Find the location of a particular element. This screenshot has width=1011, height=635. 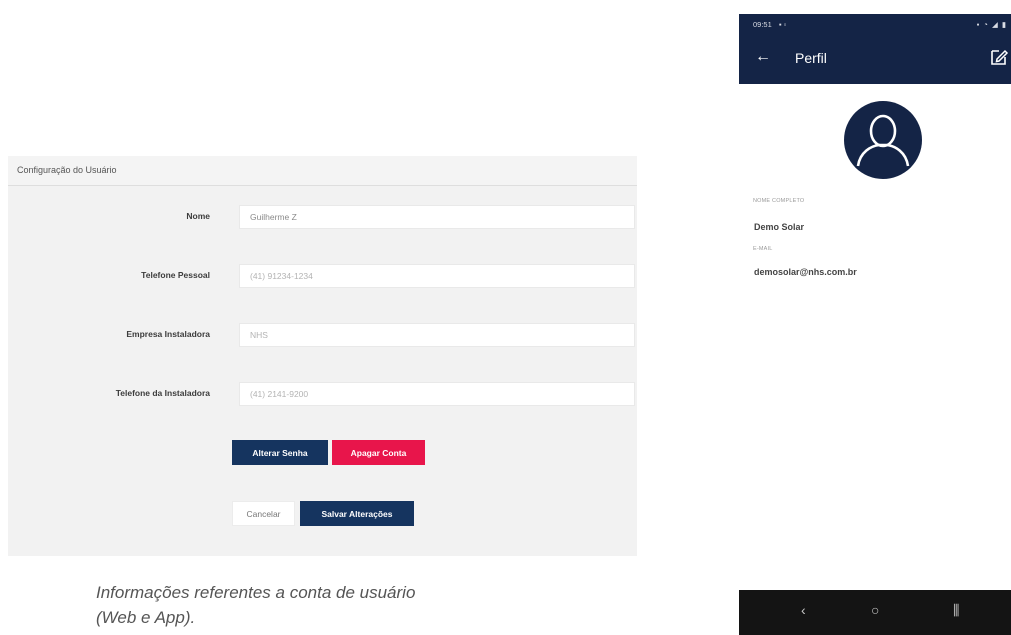

email-value: demosolar@nhs.com.br is located at coordinates (805, 272).